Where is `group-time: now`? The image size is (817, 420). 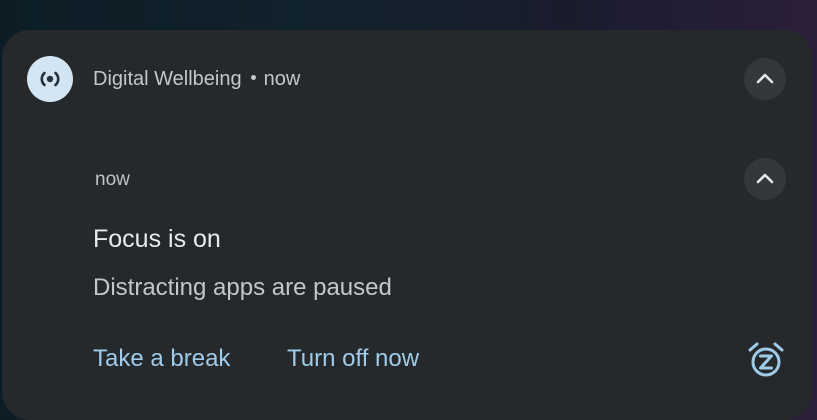 group-time: now is located at coordinates (282, 79).